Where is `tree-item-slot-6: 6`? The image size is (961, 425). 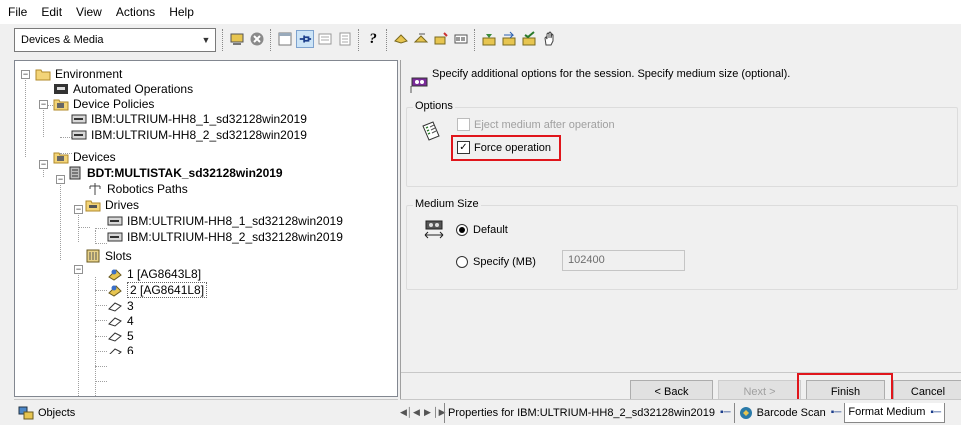 tree-item-slot-6: 6 is located at coordinates (120, 349).